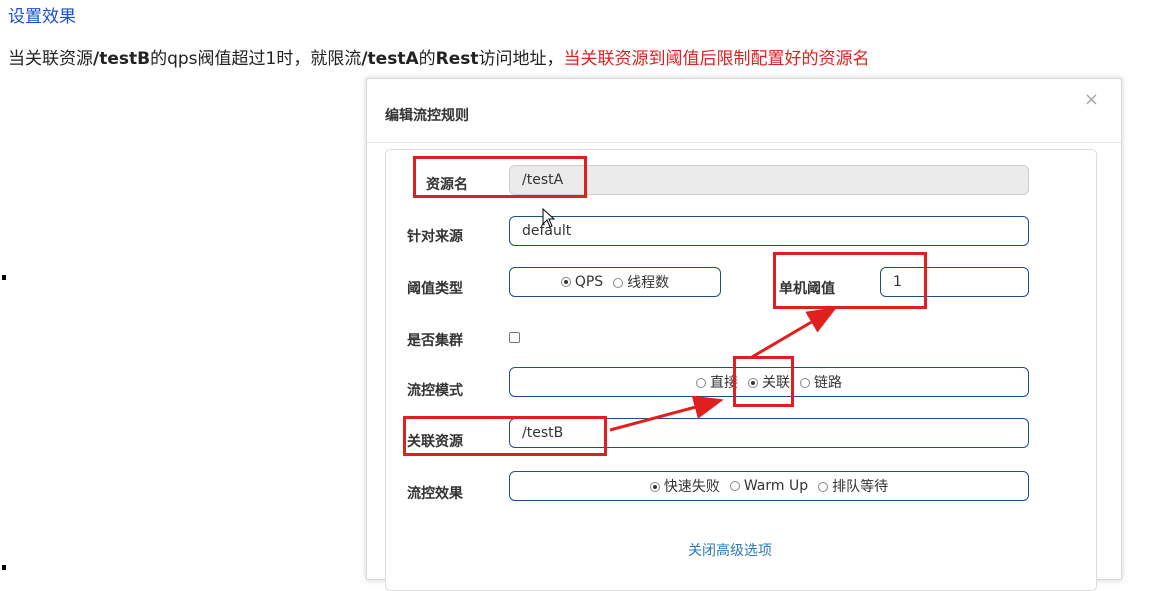  I want to click on flow-mode-group: 直接 关联 链路, so click(769, 382).